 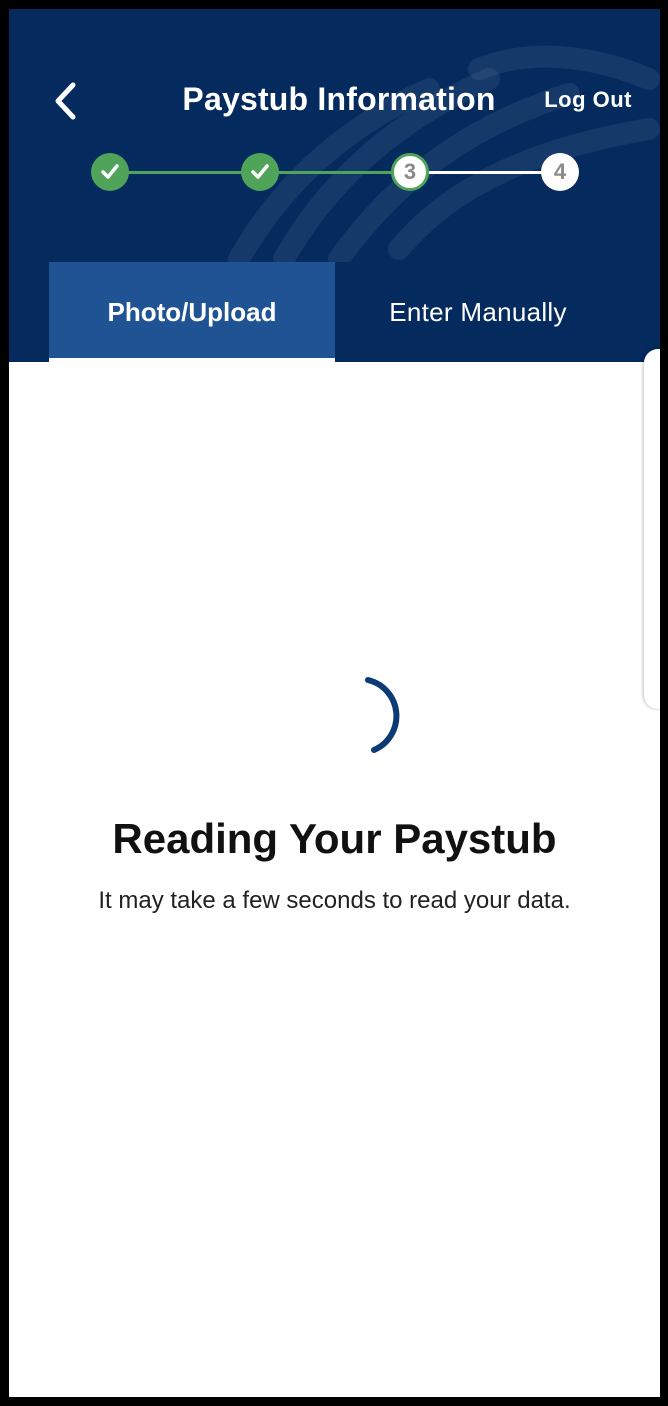 What do you see at coordinates (334, 838) in the screenshot?
I see `loading-heading: Reading Your Paystub` at bounding box center [334, 838].